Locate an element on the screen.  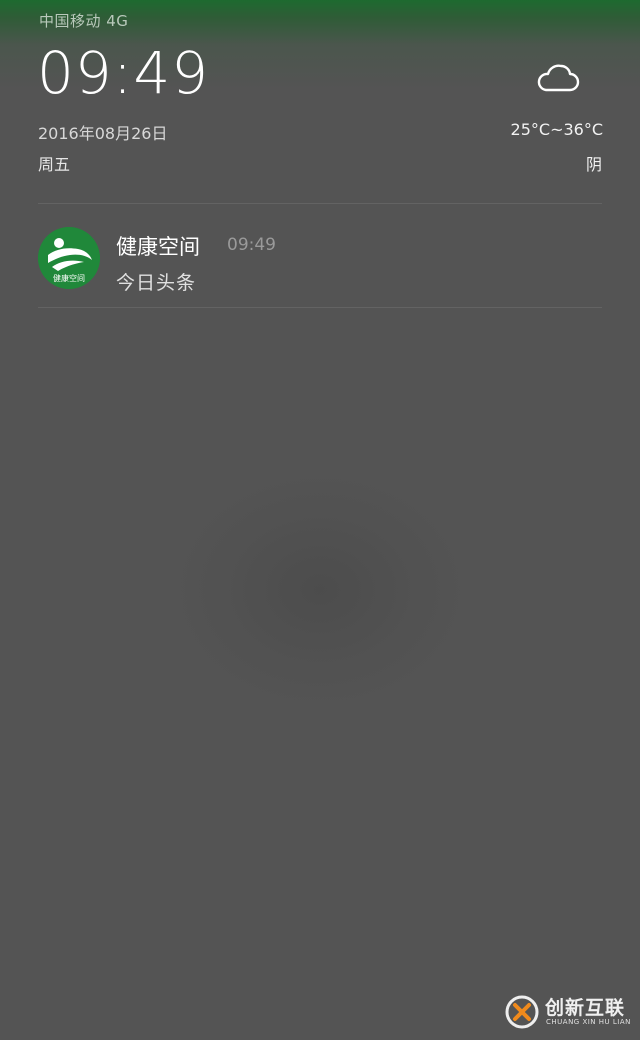
runner-logo-icon: 健康空间 is located at coordinates (69, 258).